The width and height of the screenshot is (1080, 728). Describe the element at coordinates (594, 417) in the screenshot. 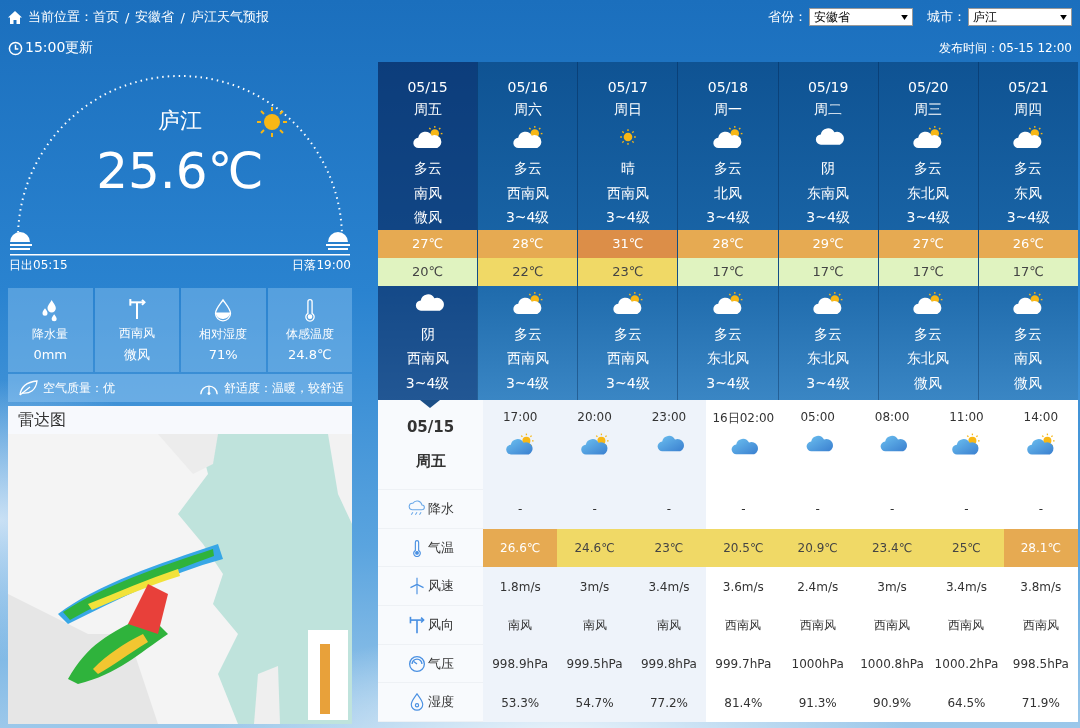

I see `hour-time: 20:00` at that location.